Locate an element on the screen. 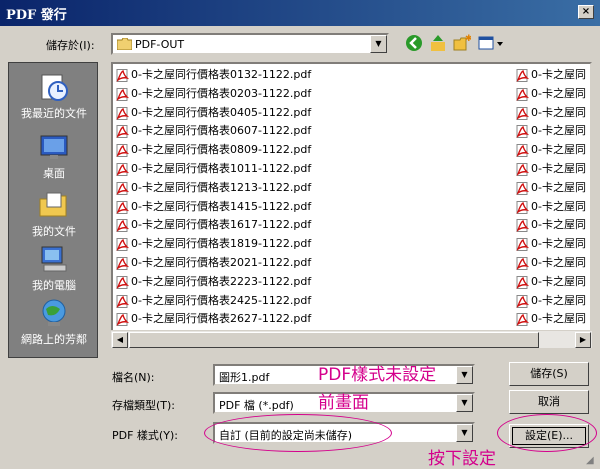  file-name: 0-卡之屋同行價格表2021-1122.pdf is located at coordinates (221, 262).